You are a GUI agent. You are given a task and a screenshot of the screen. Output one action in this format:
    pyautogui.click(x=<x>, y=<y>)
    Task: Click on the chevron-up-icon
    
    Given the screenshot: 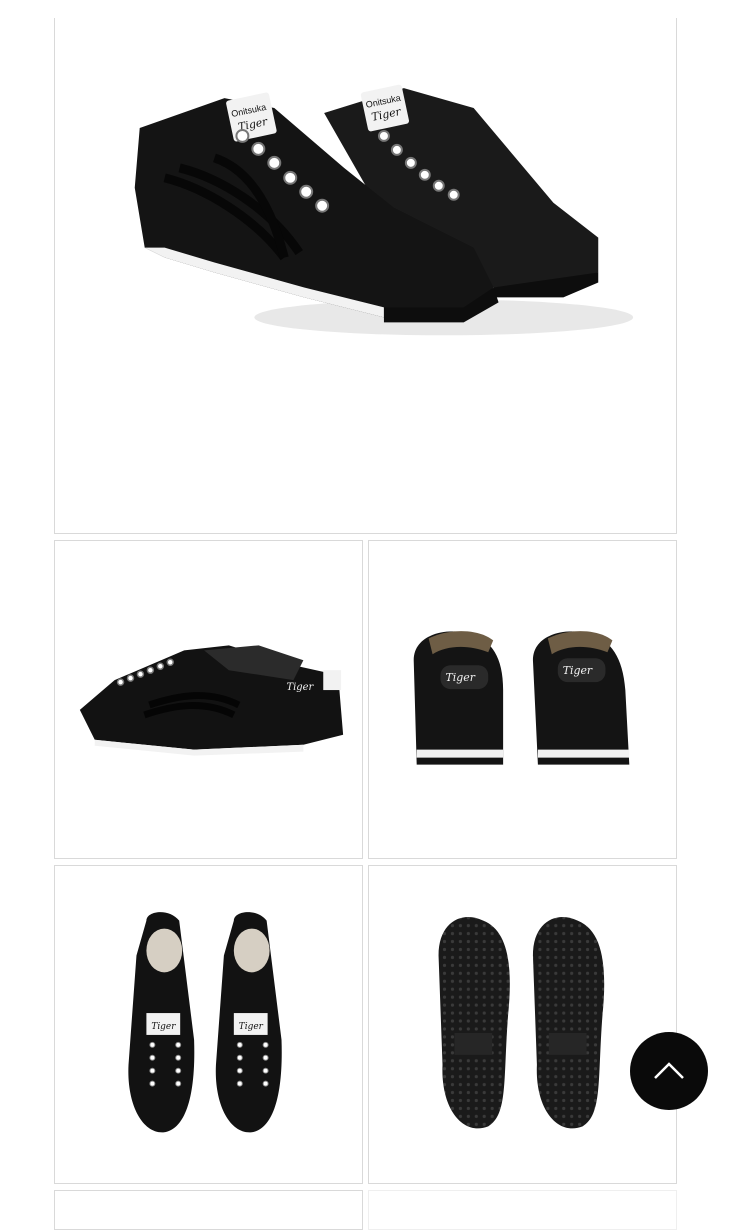 What is the action you would take?
    pyautogui.click(x=669, y=1070)
    